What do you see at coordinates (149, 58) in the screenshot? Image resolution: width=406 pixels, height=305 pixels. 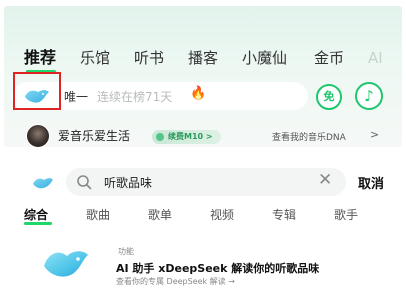 I see `tab-audiobooks: 听书` at bounding box center [149, 58].